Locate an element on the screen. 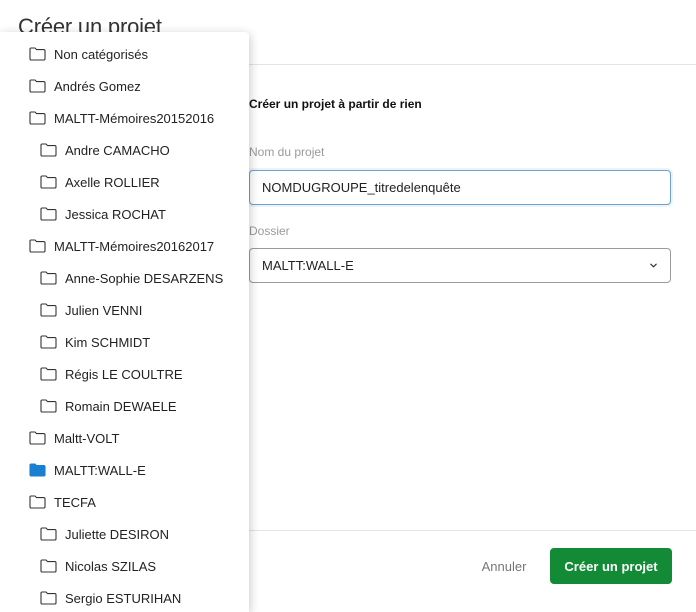 Image resolution: width=696 pixels, height=612 pixels. folder-option: Axelle ROLLIER is located at coordinates (124, 182).